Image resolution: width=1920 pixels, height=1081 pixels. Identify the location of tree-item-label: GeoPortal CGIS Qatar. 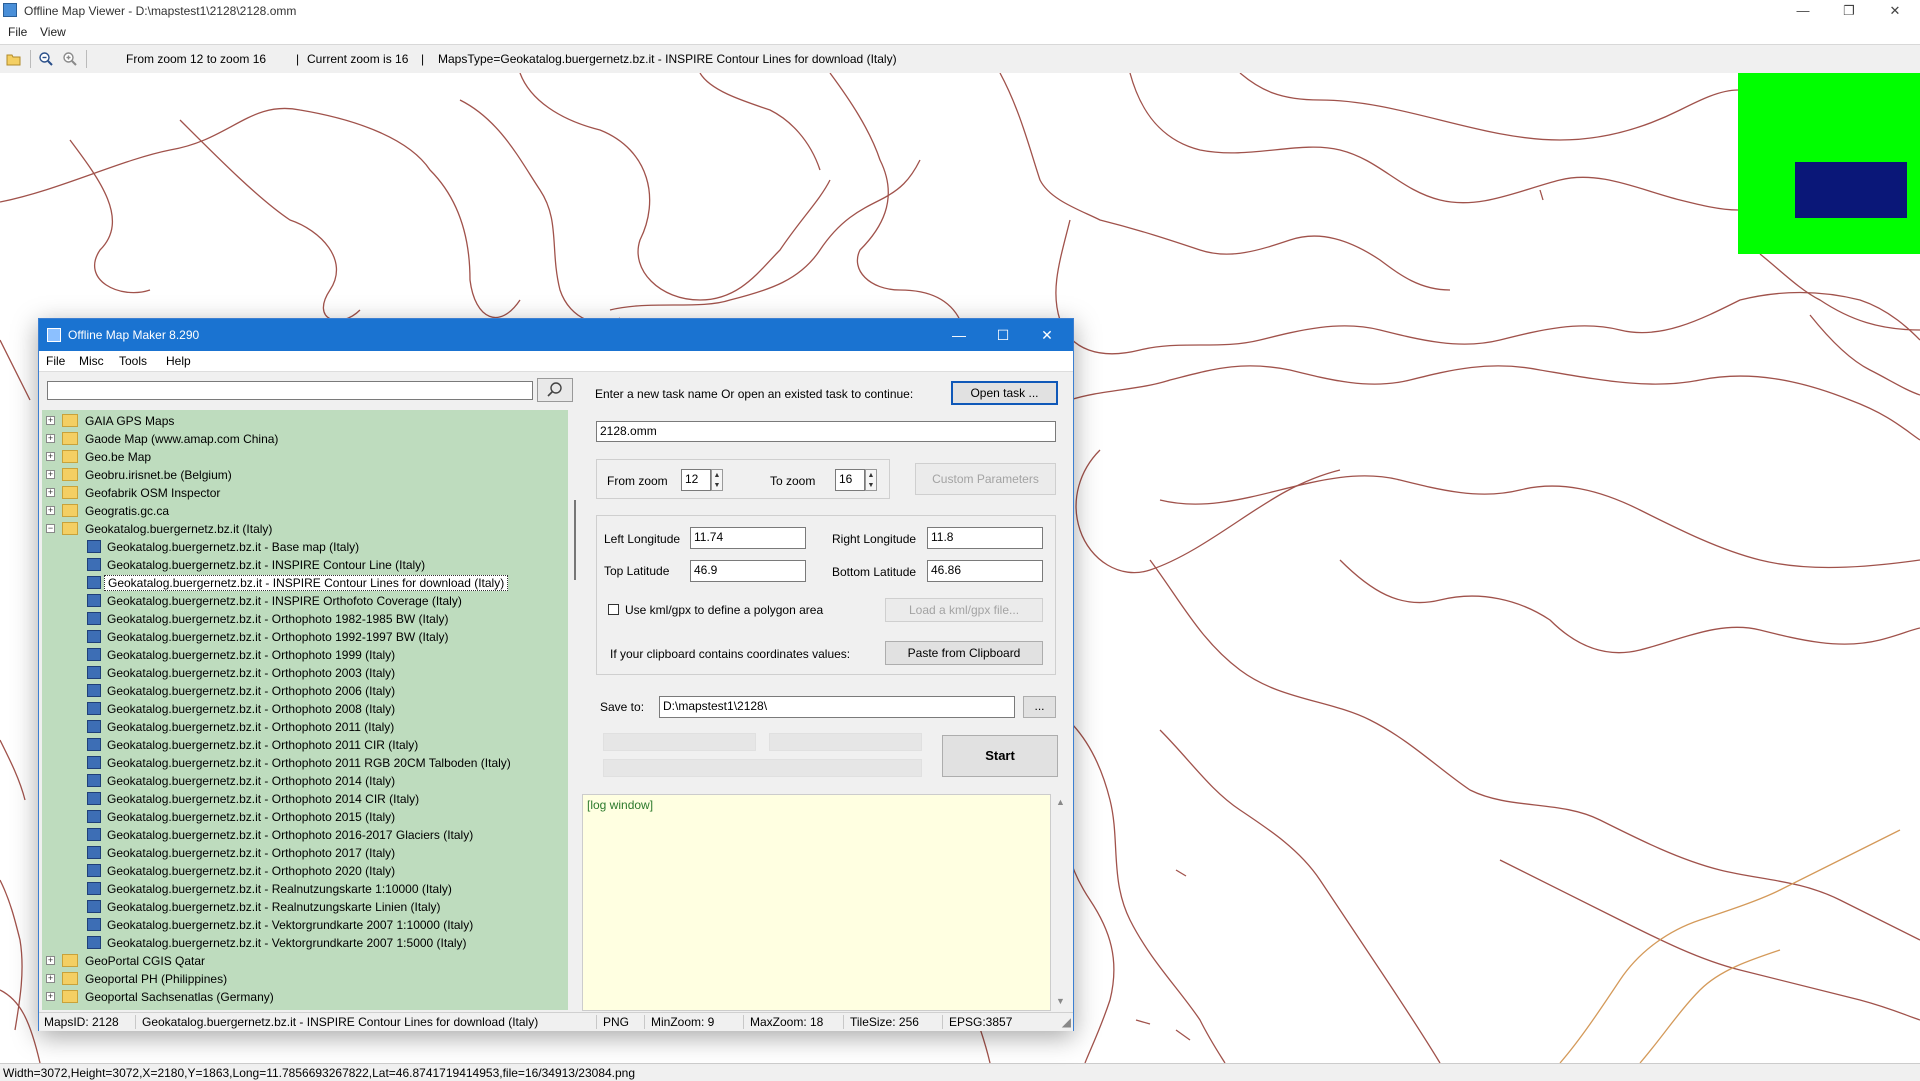
(145, 961).